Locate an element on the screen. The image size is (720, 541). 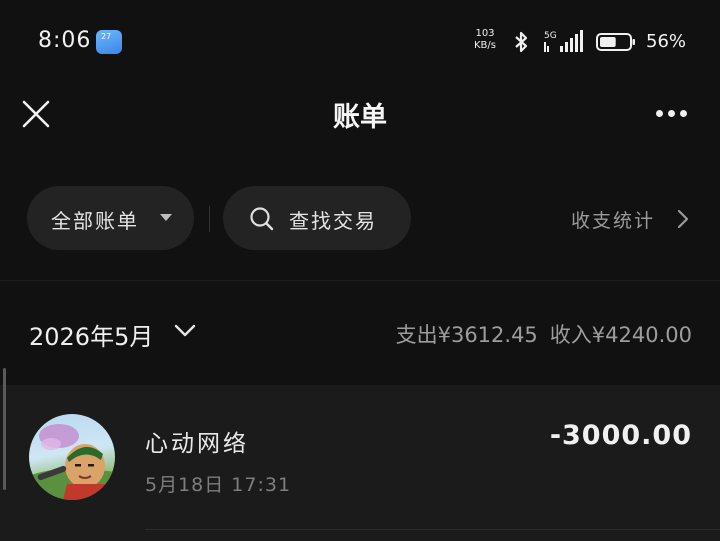
caret-down-icon is located at coordinates (166, 217).